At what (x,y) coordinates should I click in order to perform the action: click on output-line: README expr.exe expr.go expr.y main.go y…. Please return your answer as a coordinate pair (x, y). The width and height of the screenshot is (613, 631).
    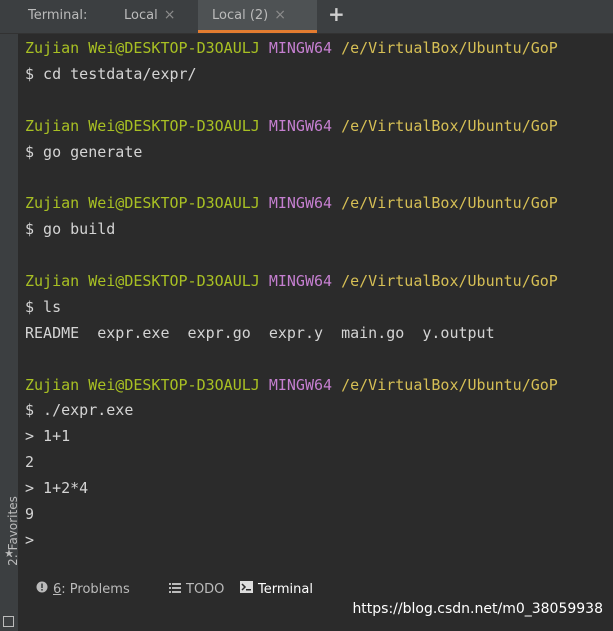
    Looking at the image, I should click on (260, 332).